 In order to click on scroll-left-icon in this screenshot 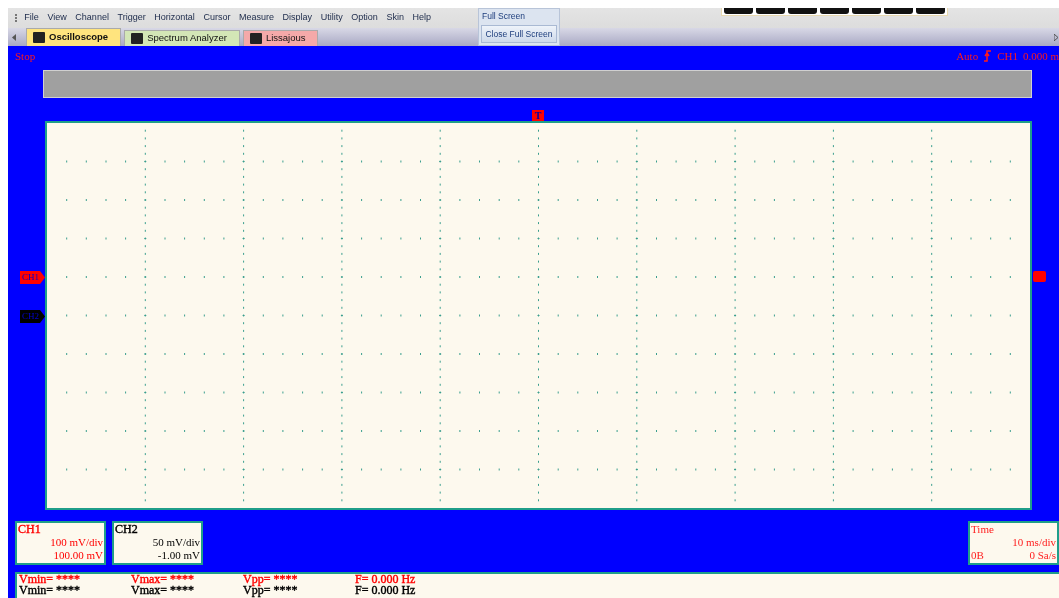, I will do `click(14, 37)`.